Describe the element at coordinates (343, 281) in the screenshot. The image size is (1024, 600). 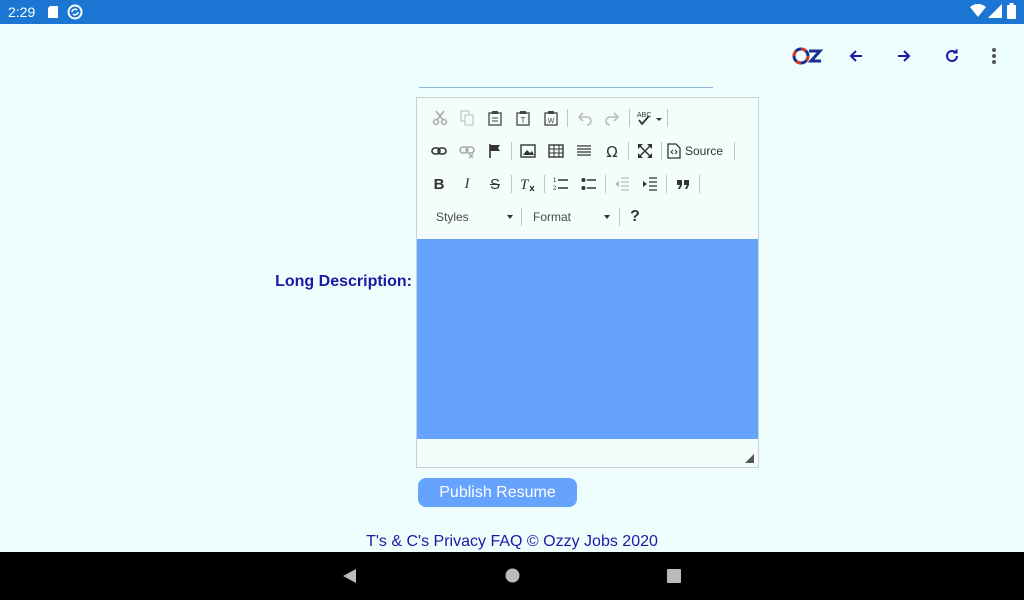
I see `long-description-label: Long Description:` at that location.